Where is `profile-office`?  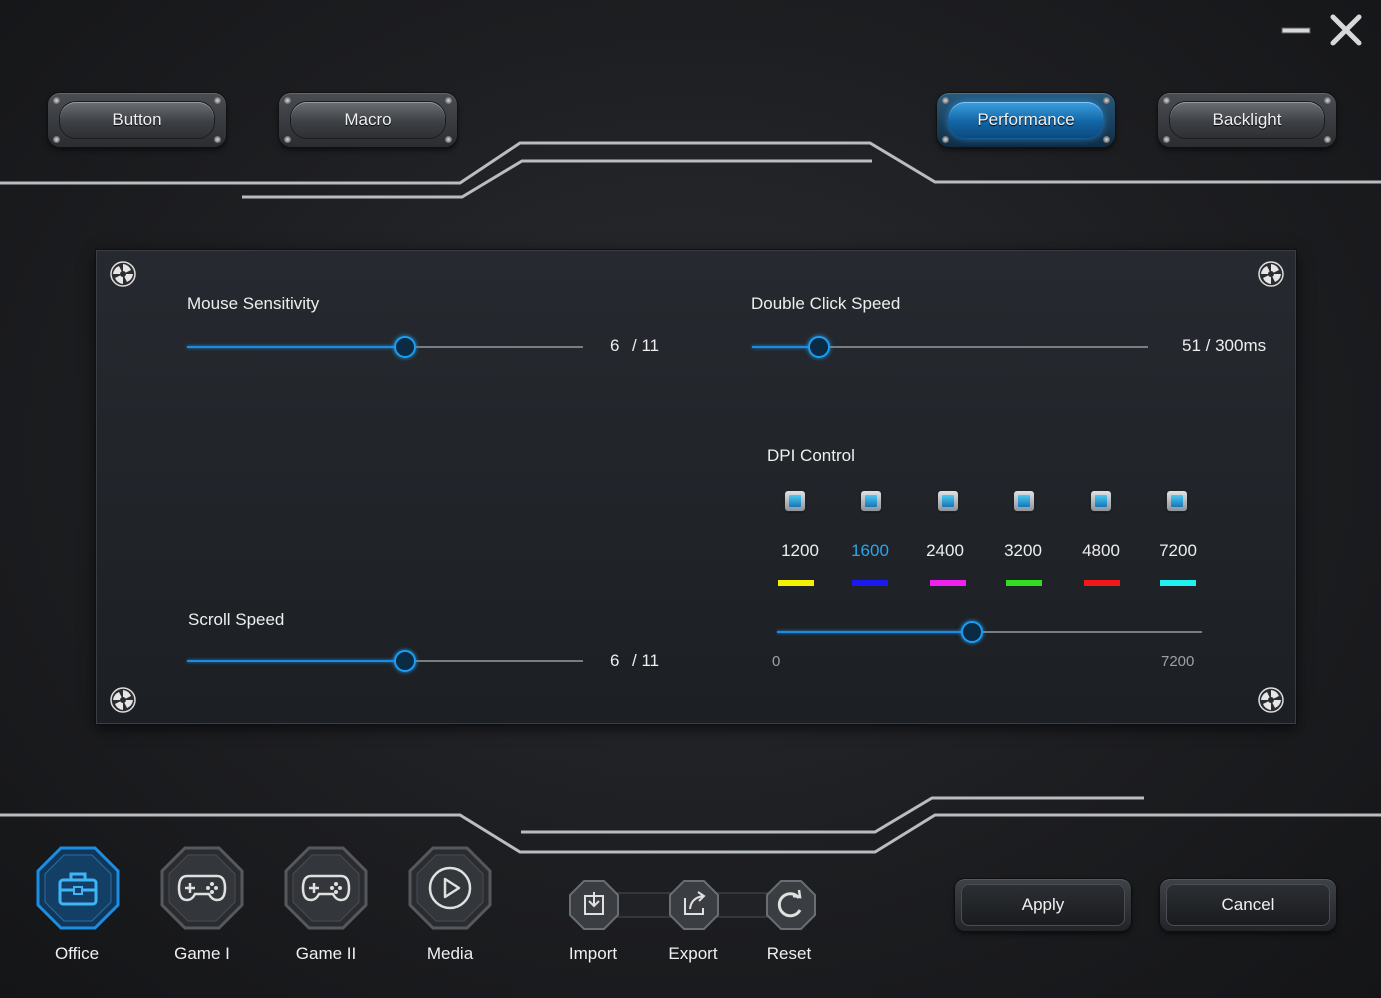 profile-office is located at coordinates (78, 888).